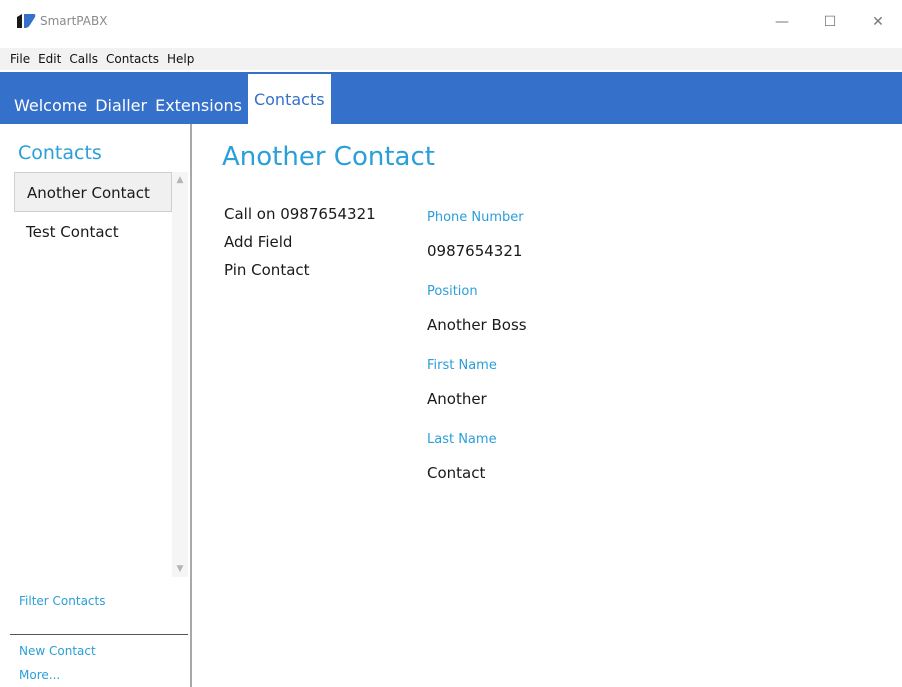 The height and width of the screenshot is (687, 902). What do you see at coordinates (300, 274) in the screenshot?
I see `pin-contact-action: Pin Contact` at bounding box center [300, 274].